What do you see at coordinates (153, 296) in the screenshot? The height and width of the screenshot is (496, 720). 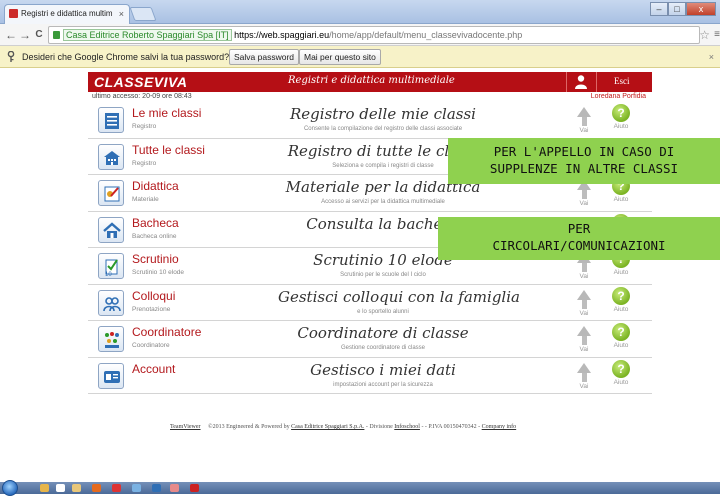 I see `menu-label: Colloqui` at bounding box center [153, 296].